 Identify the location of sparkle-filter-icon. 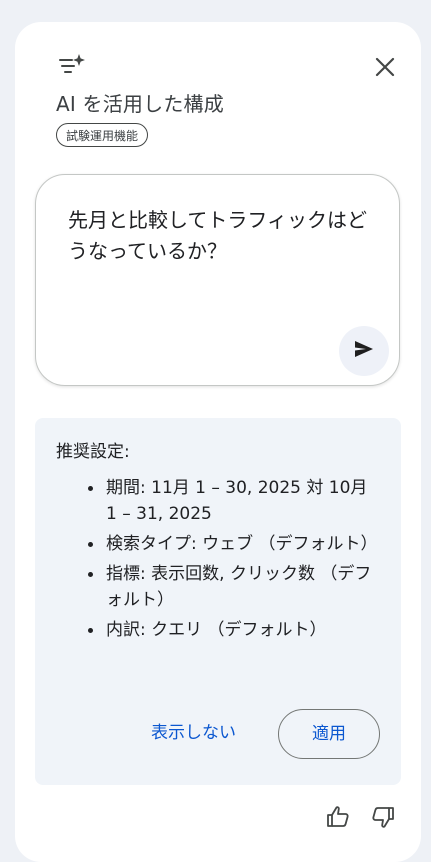
(72, 66).